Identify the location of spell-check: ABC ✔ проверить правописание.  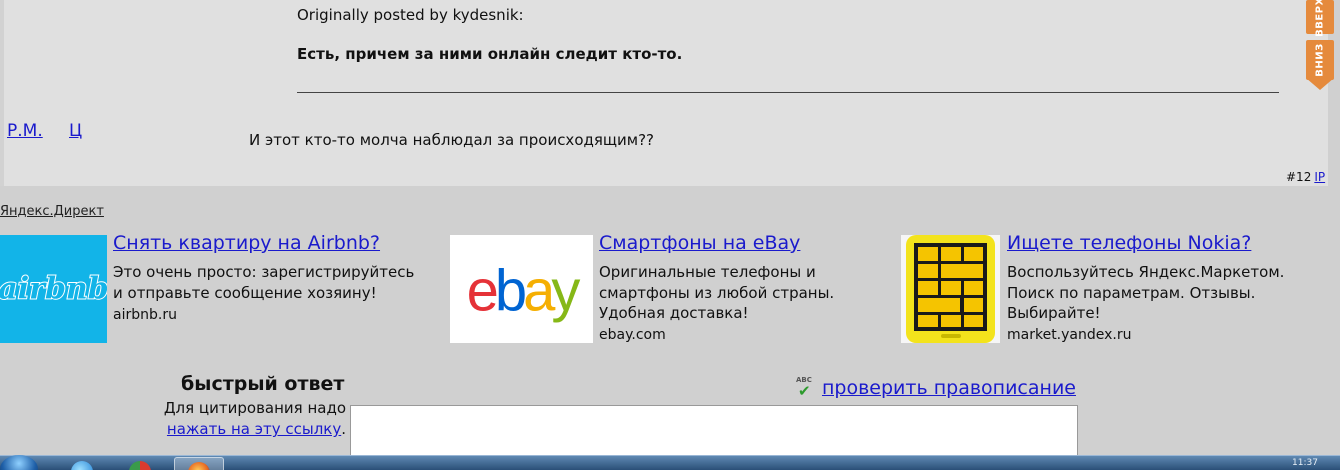
(936, 388).